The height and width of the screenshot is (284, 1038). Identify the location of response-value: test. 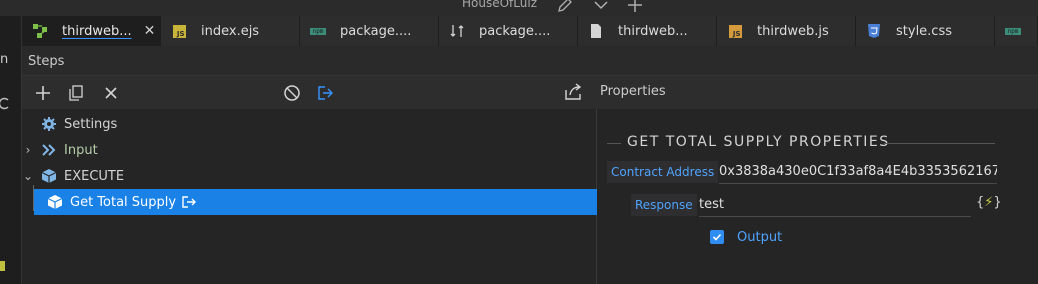
(711, 204).